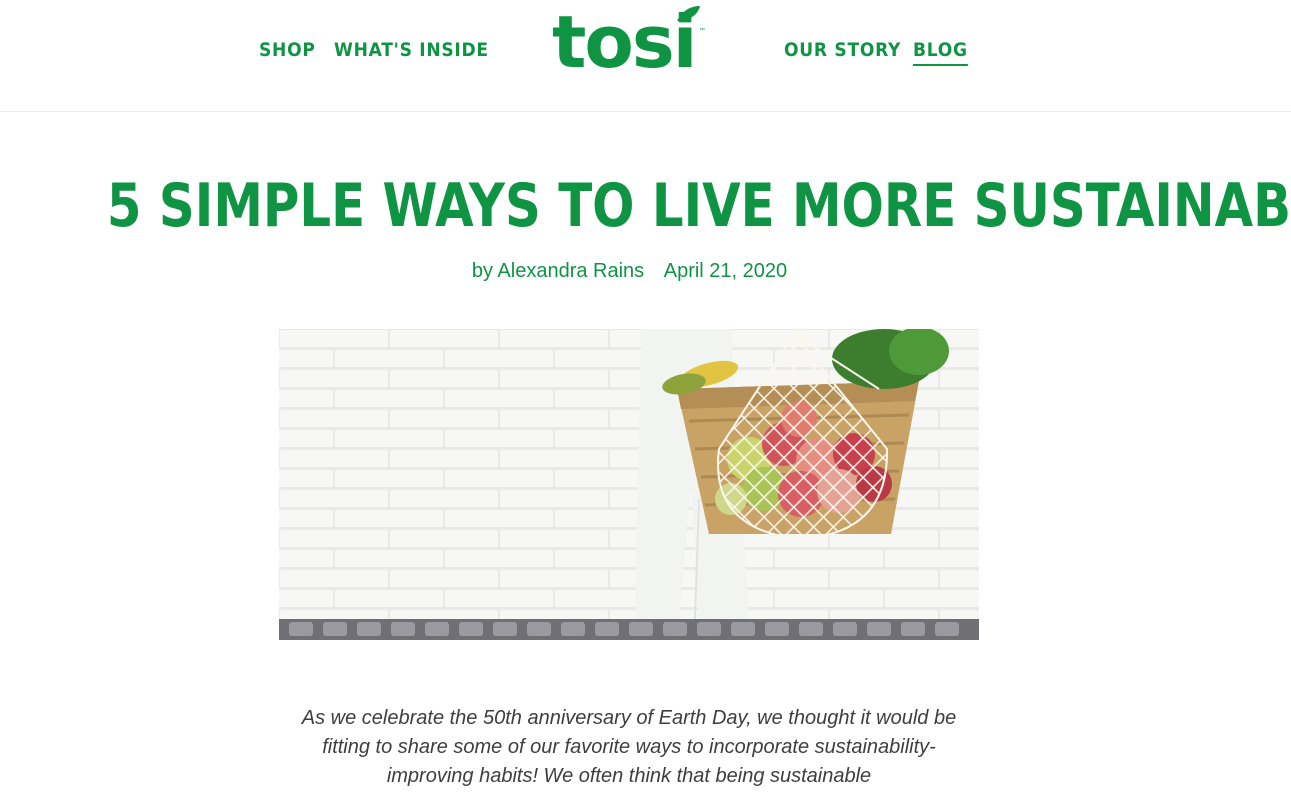 This screenshot has width=1291, height=792. Describe the element at coordinates (702, 31) in the screenshot. I see `trademark-symbol: ™` at that location.